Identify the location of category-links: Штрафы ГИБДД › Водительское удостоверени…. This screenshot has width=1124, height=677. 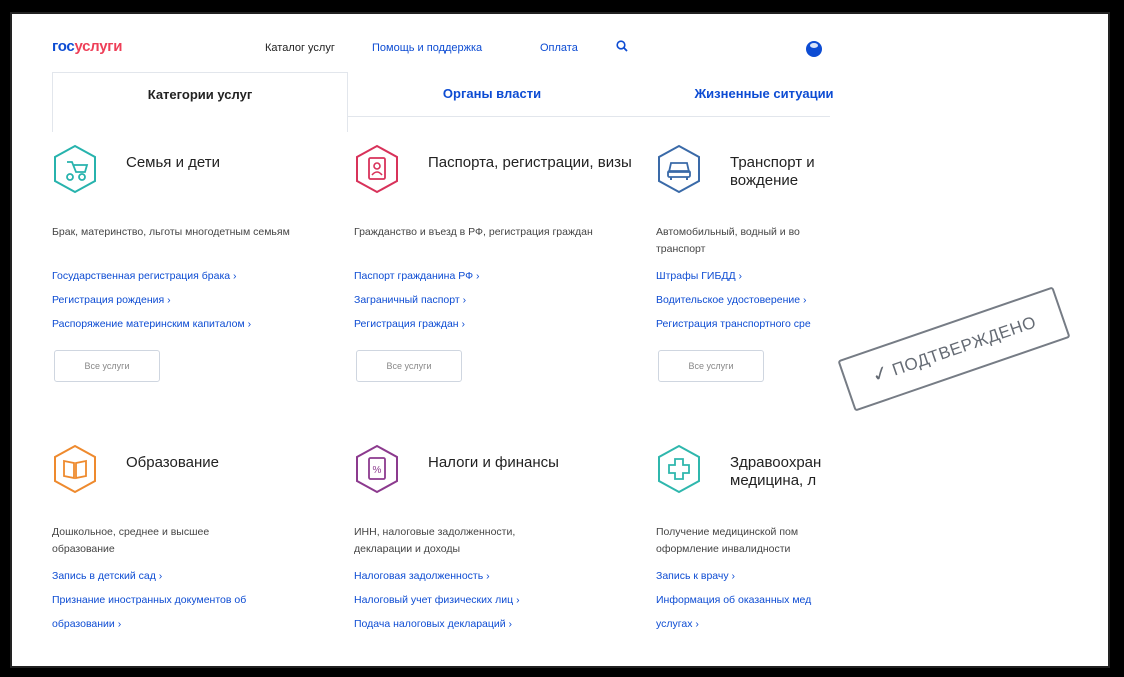
(743, 300).